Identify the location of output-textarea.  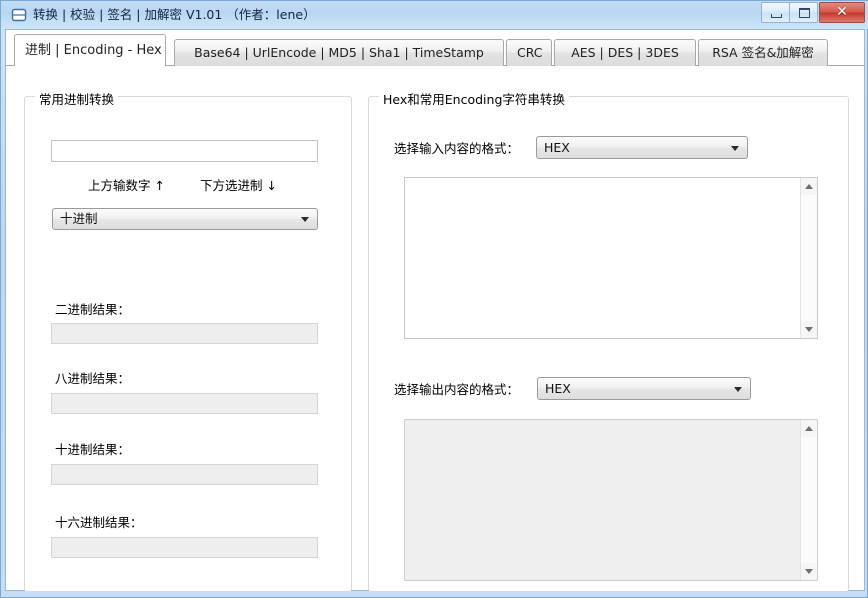
(611, 500).